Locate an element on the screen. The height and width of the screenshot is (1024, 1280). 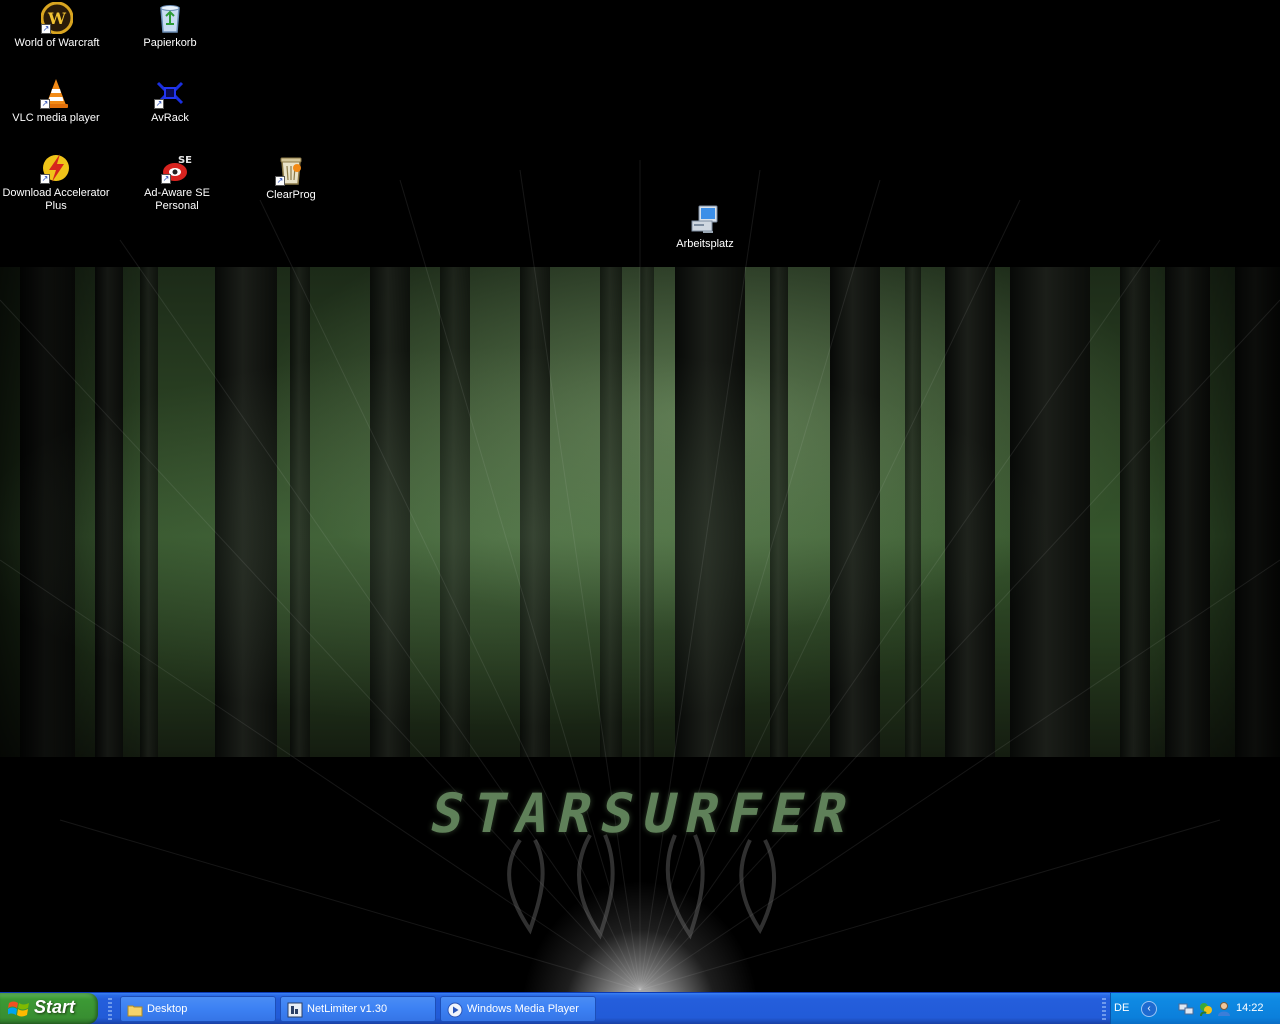
start-label: Start is located at coordinates (55, 1007).